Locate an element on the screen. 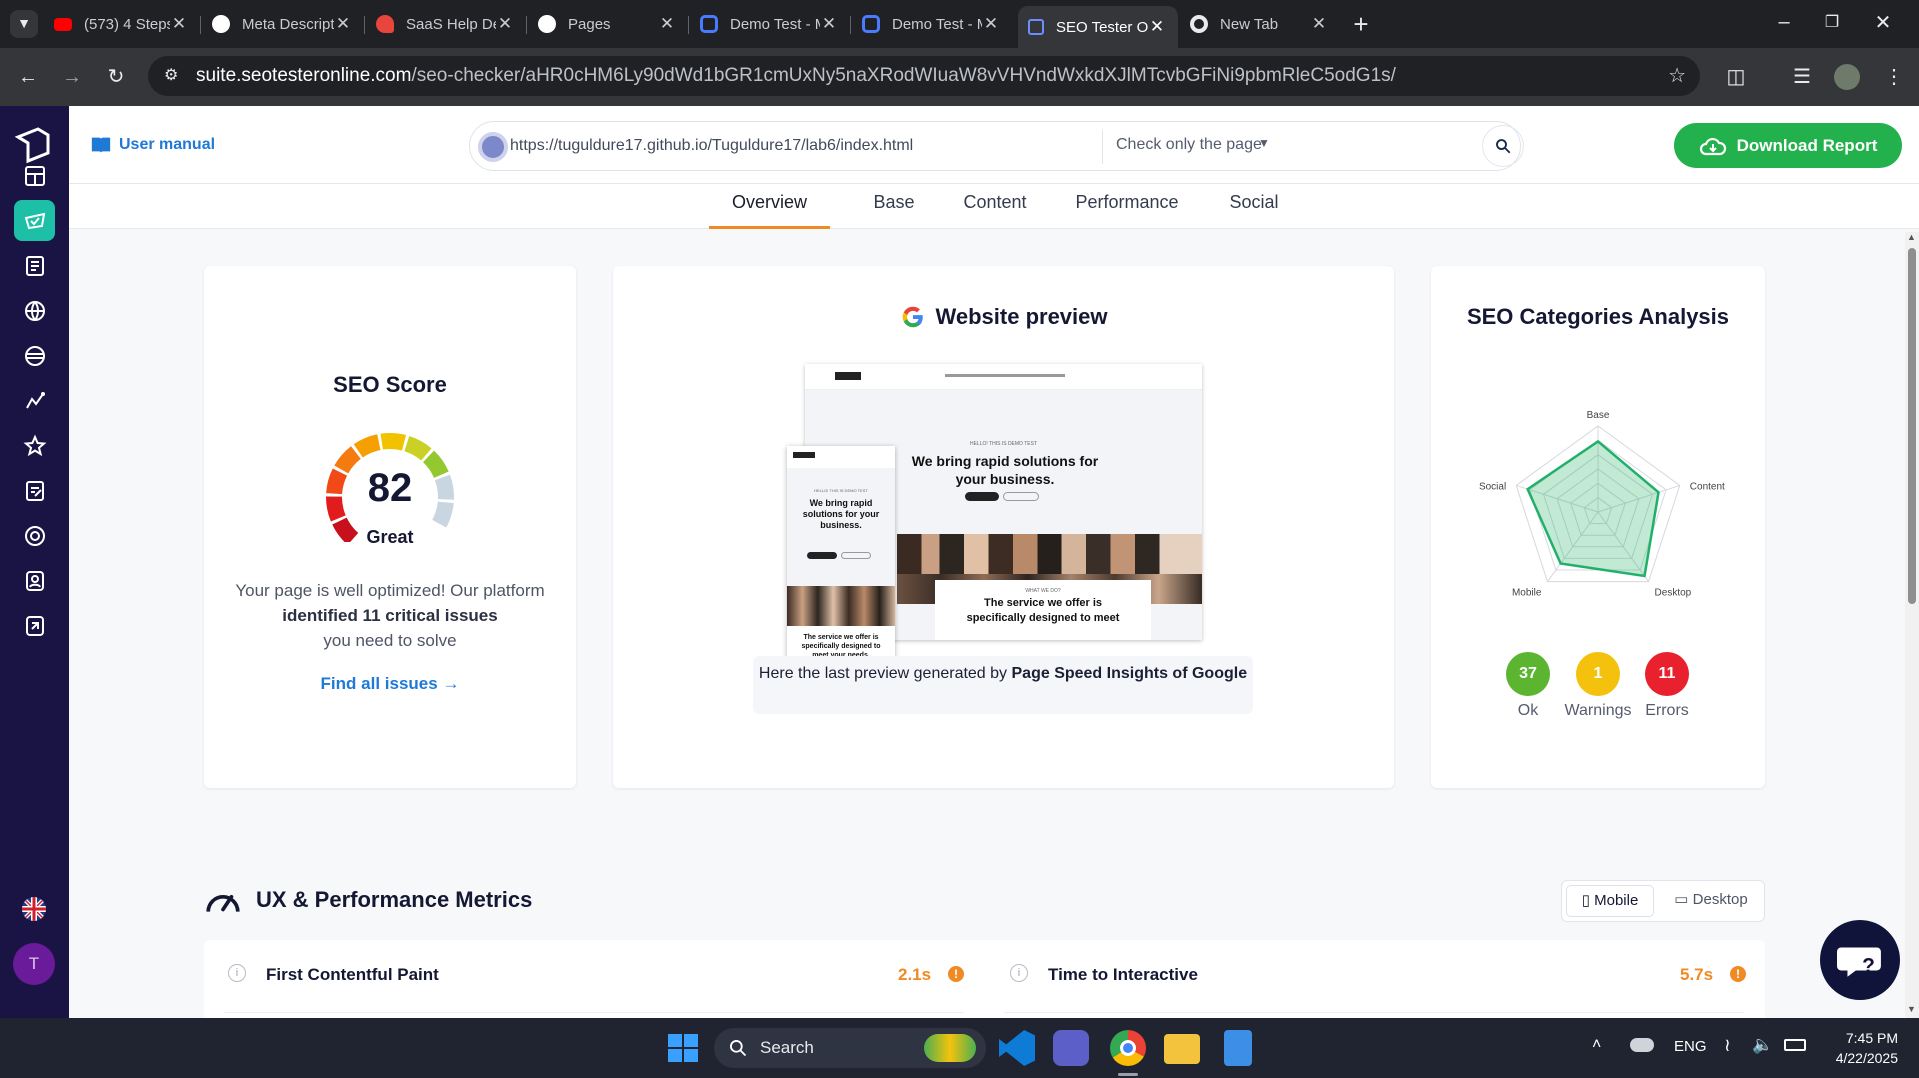 This screenshot has height=1078, width=1919. windows-start-icon is located at coordinates (682, 1048).